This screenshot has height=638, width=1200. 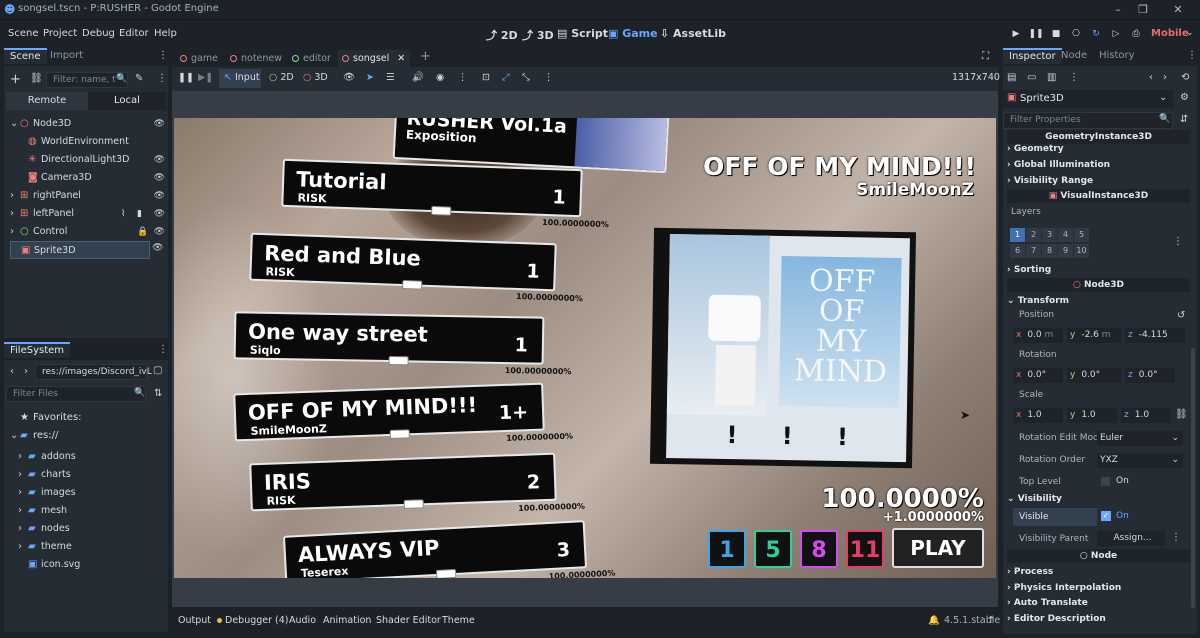 What do you see at coordinates (526, 77) in the screenshot?
I see `stretch-icon: ⤡` at bounding box center [526, 77].